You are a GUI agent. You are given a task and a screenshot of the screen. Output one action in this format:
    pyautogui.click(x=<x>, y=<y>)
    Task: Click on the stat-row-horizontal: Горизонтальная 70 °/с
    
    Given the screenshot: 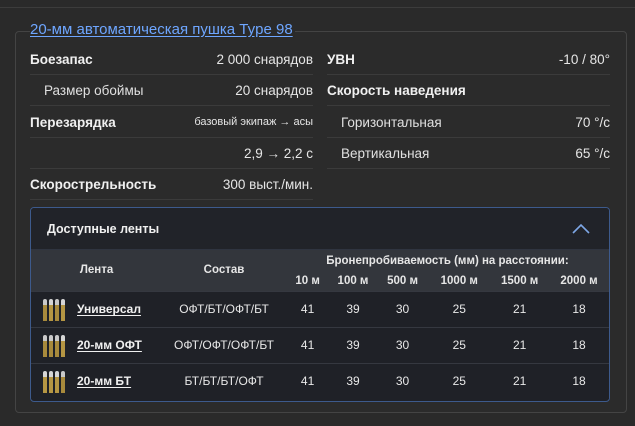 What is the action you would take?
    pyautogui.click(x=468, y=122)
    